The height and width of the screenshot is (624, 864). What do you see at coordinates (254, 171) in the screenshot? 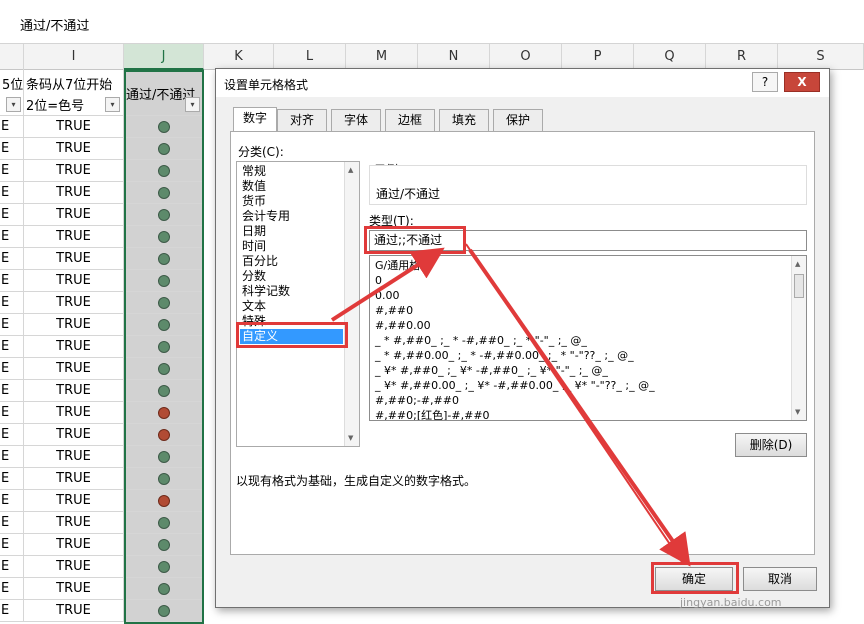
I see `category-item: 常规` at bounding box center [254, 171].